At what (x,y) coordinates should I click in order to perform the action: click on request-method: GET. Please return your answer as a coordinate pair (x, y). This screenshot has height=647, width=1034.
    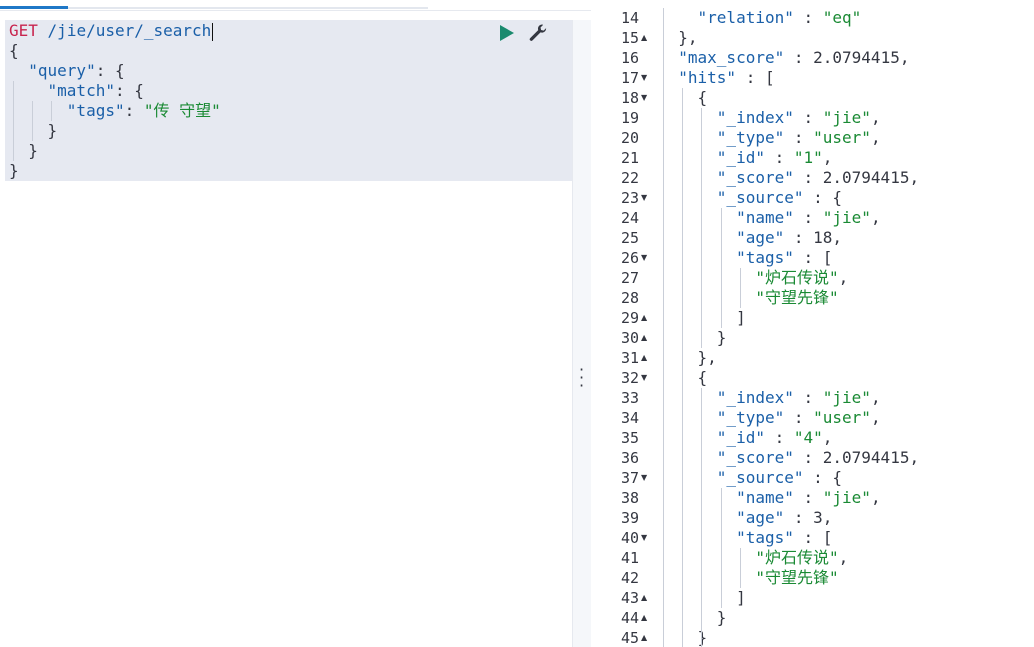
    Looking at the image, I should click on (23, 30).